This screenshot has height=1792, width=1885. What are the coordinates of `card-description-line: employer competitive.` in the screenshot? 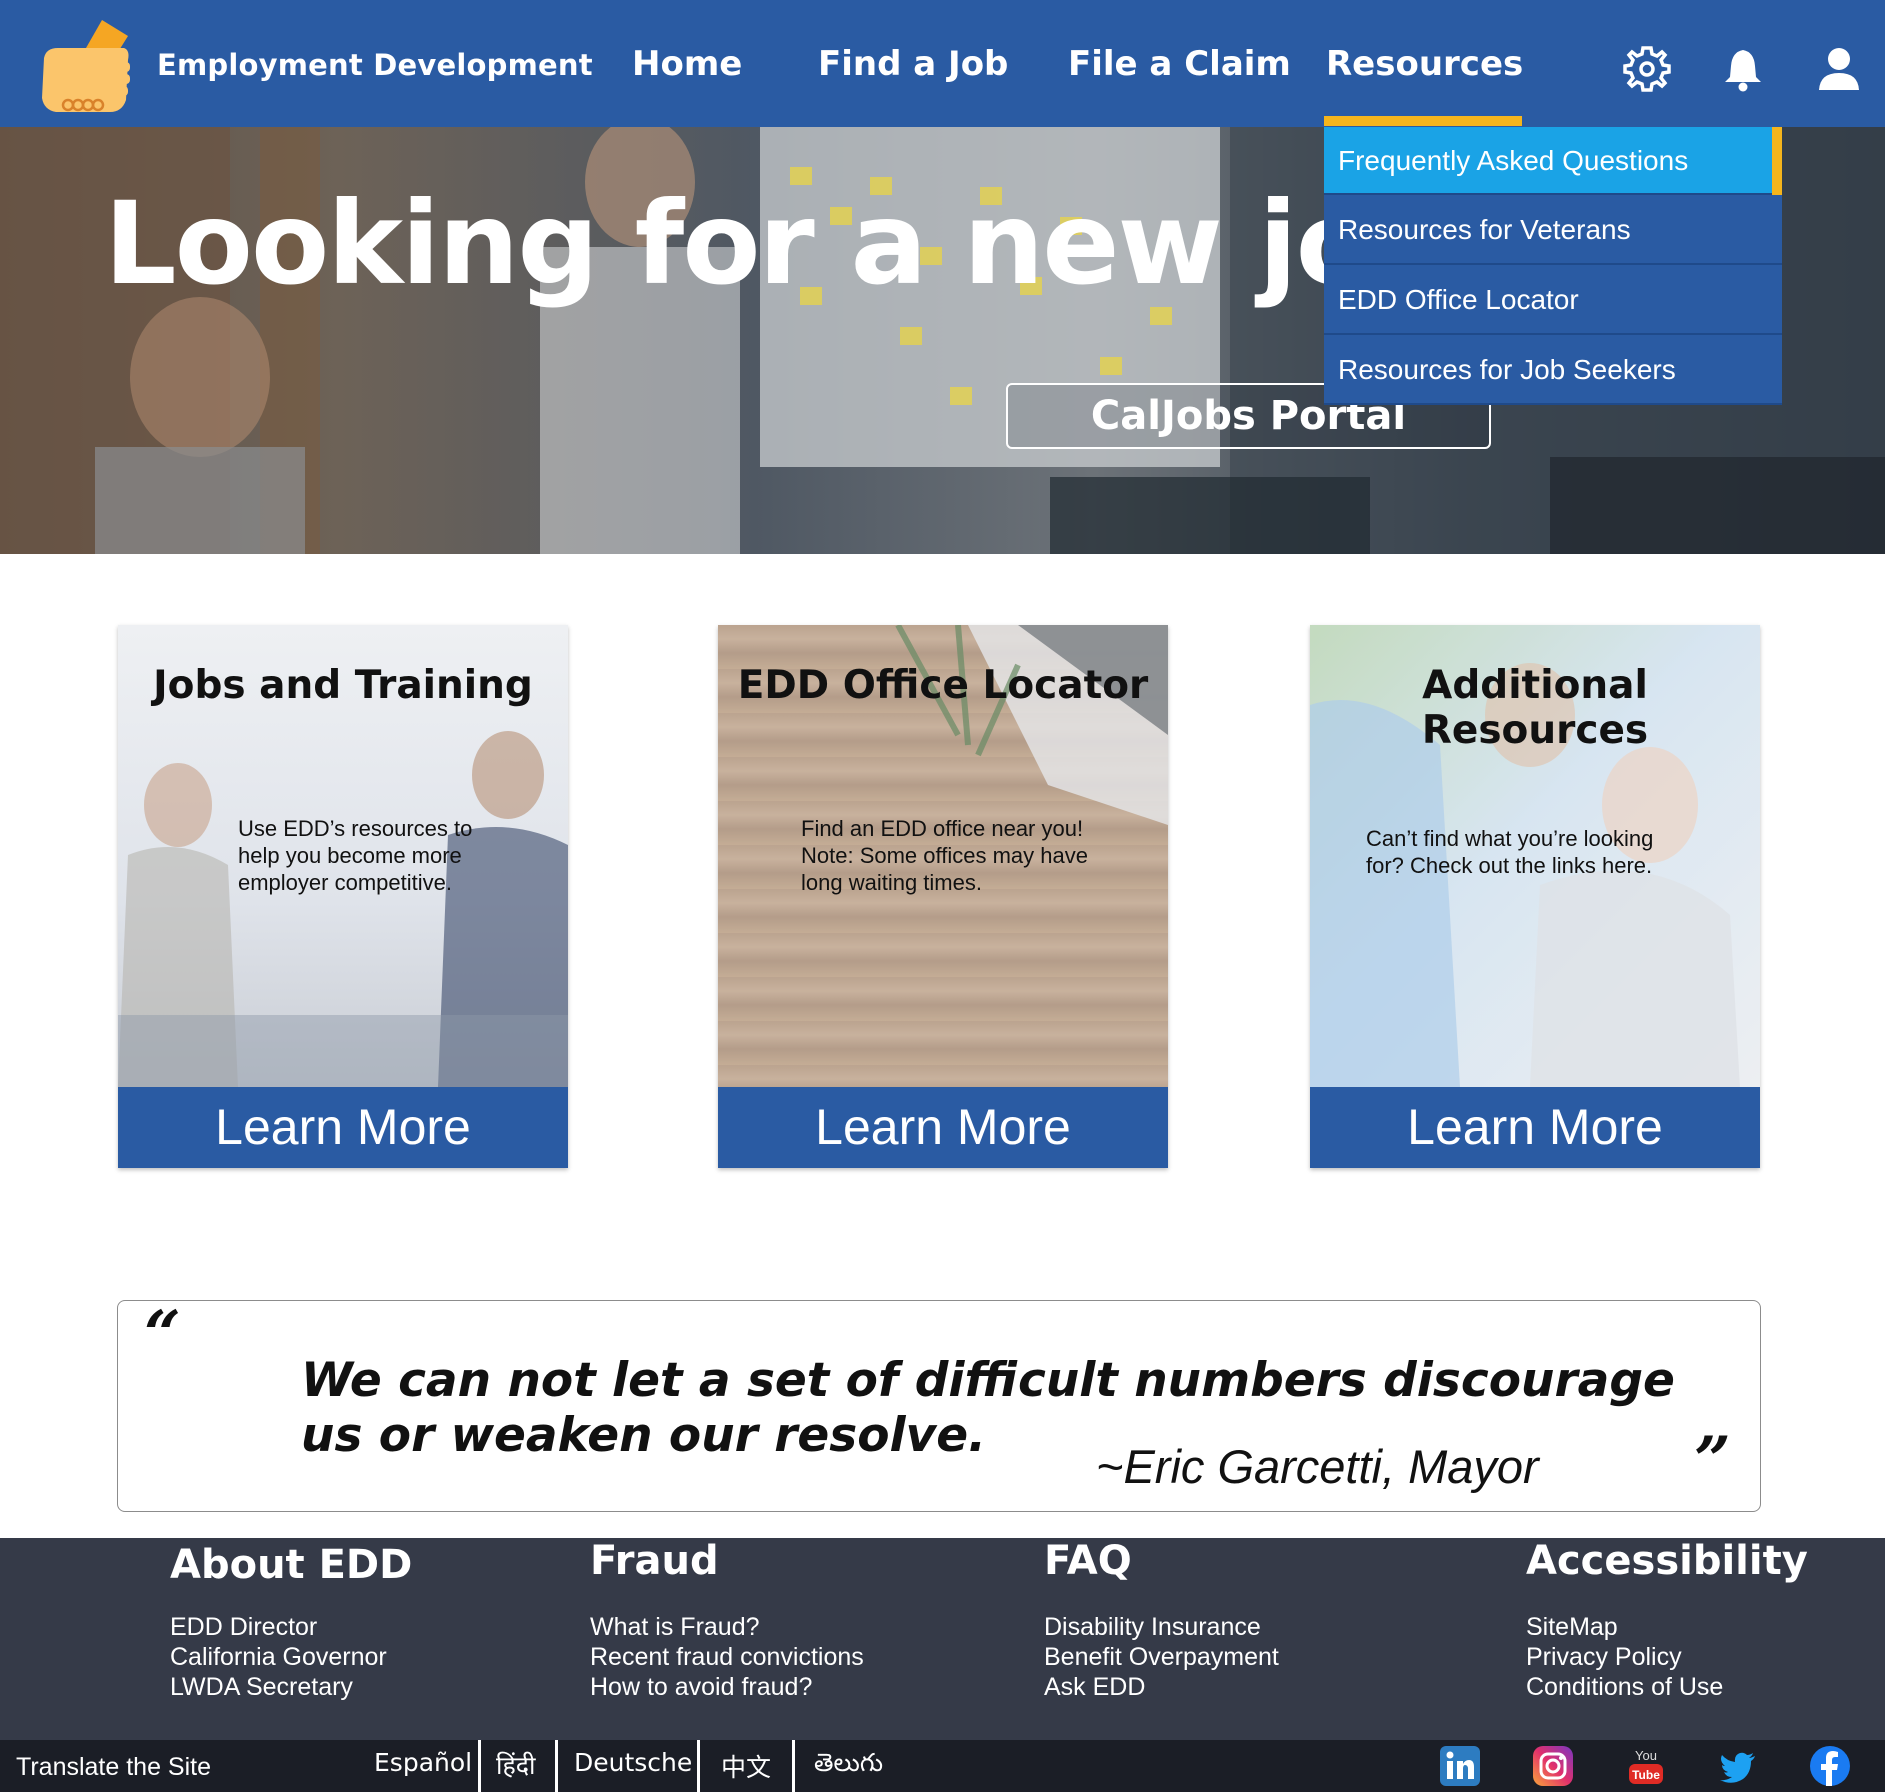 It's located at (345, 882).